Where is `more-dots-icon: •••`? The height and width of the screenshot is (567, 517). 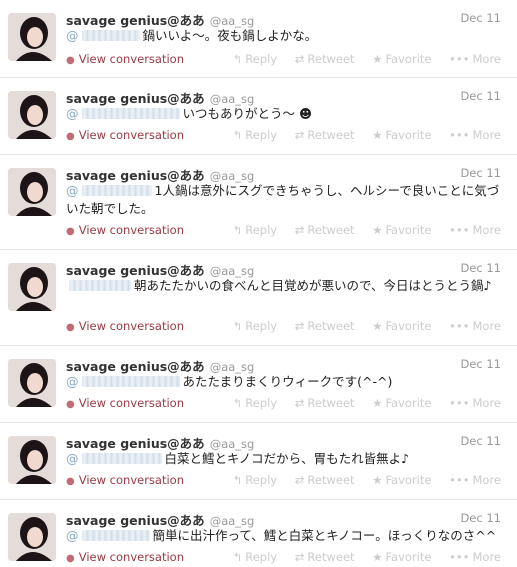
more-dots-icon: ••• is located at coordinates (459, 230).